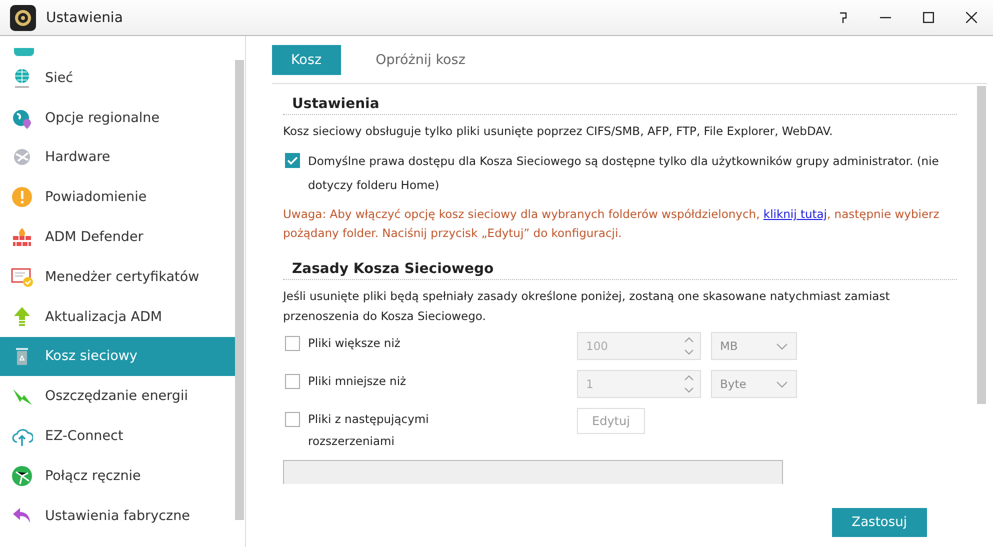  What do you see at coordinates (85, 18) in the screenshot?
I see `window-title: Ustawienia` at bounding box center [85, 18].